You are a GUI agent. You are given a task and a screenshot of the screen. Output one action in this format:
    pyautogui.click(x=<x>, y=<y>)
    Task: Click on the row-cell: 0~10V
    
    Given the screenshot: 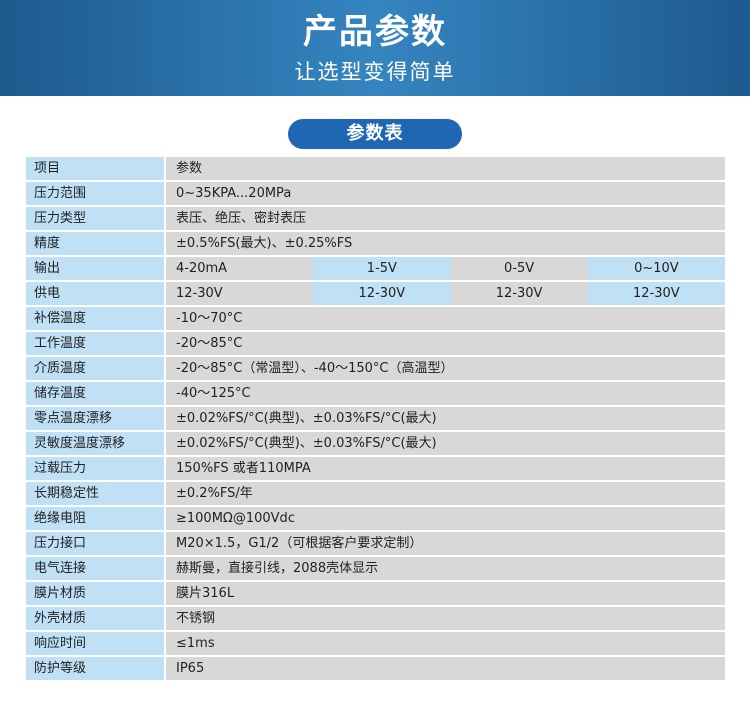 What is the action you would take?
    pyautogui.click(x=656, y=268)
    